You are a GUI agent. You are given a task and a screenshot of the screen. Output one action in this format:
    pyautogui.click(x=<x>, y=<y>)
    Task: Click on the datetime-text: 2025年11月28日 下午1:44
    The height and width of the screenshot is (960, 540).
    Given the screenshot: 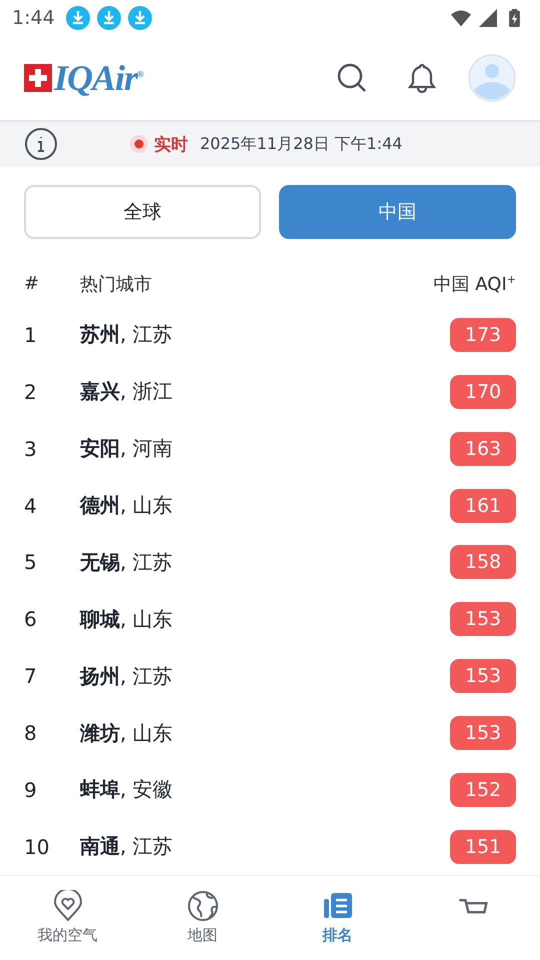 What is the action you would take?
    pyautogui.click(x=301, y=144)
    